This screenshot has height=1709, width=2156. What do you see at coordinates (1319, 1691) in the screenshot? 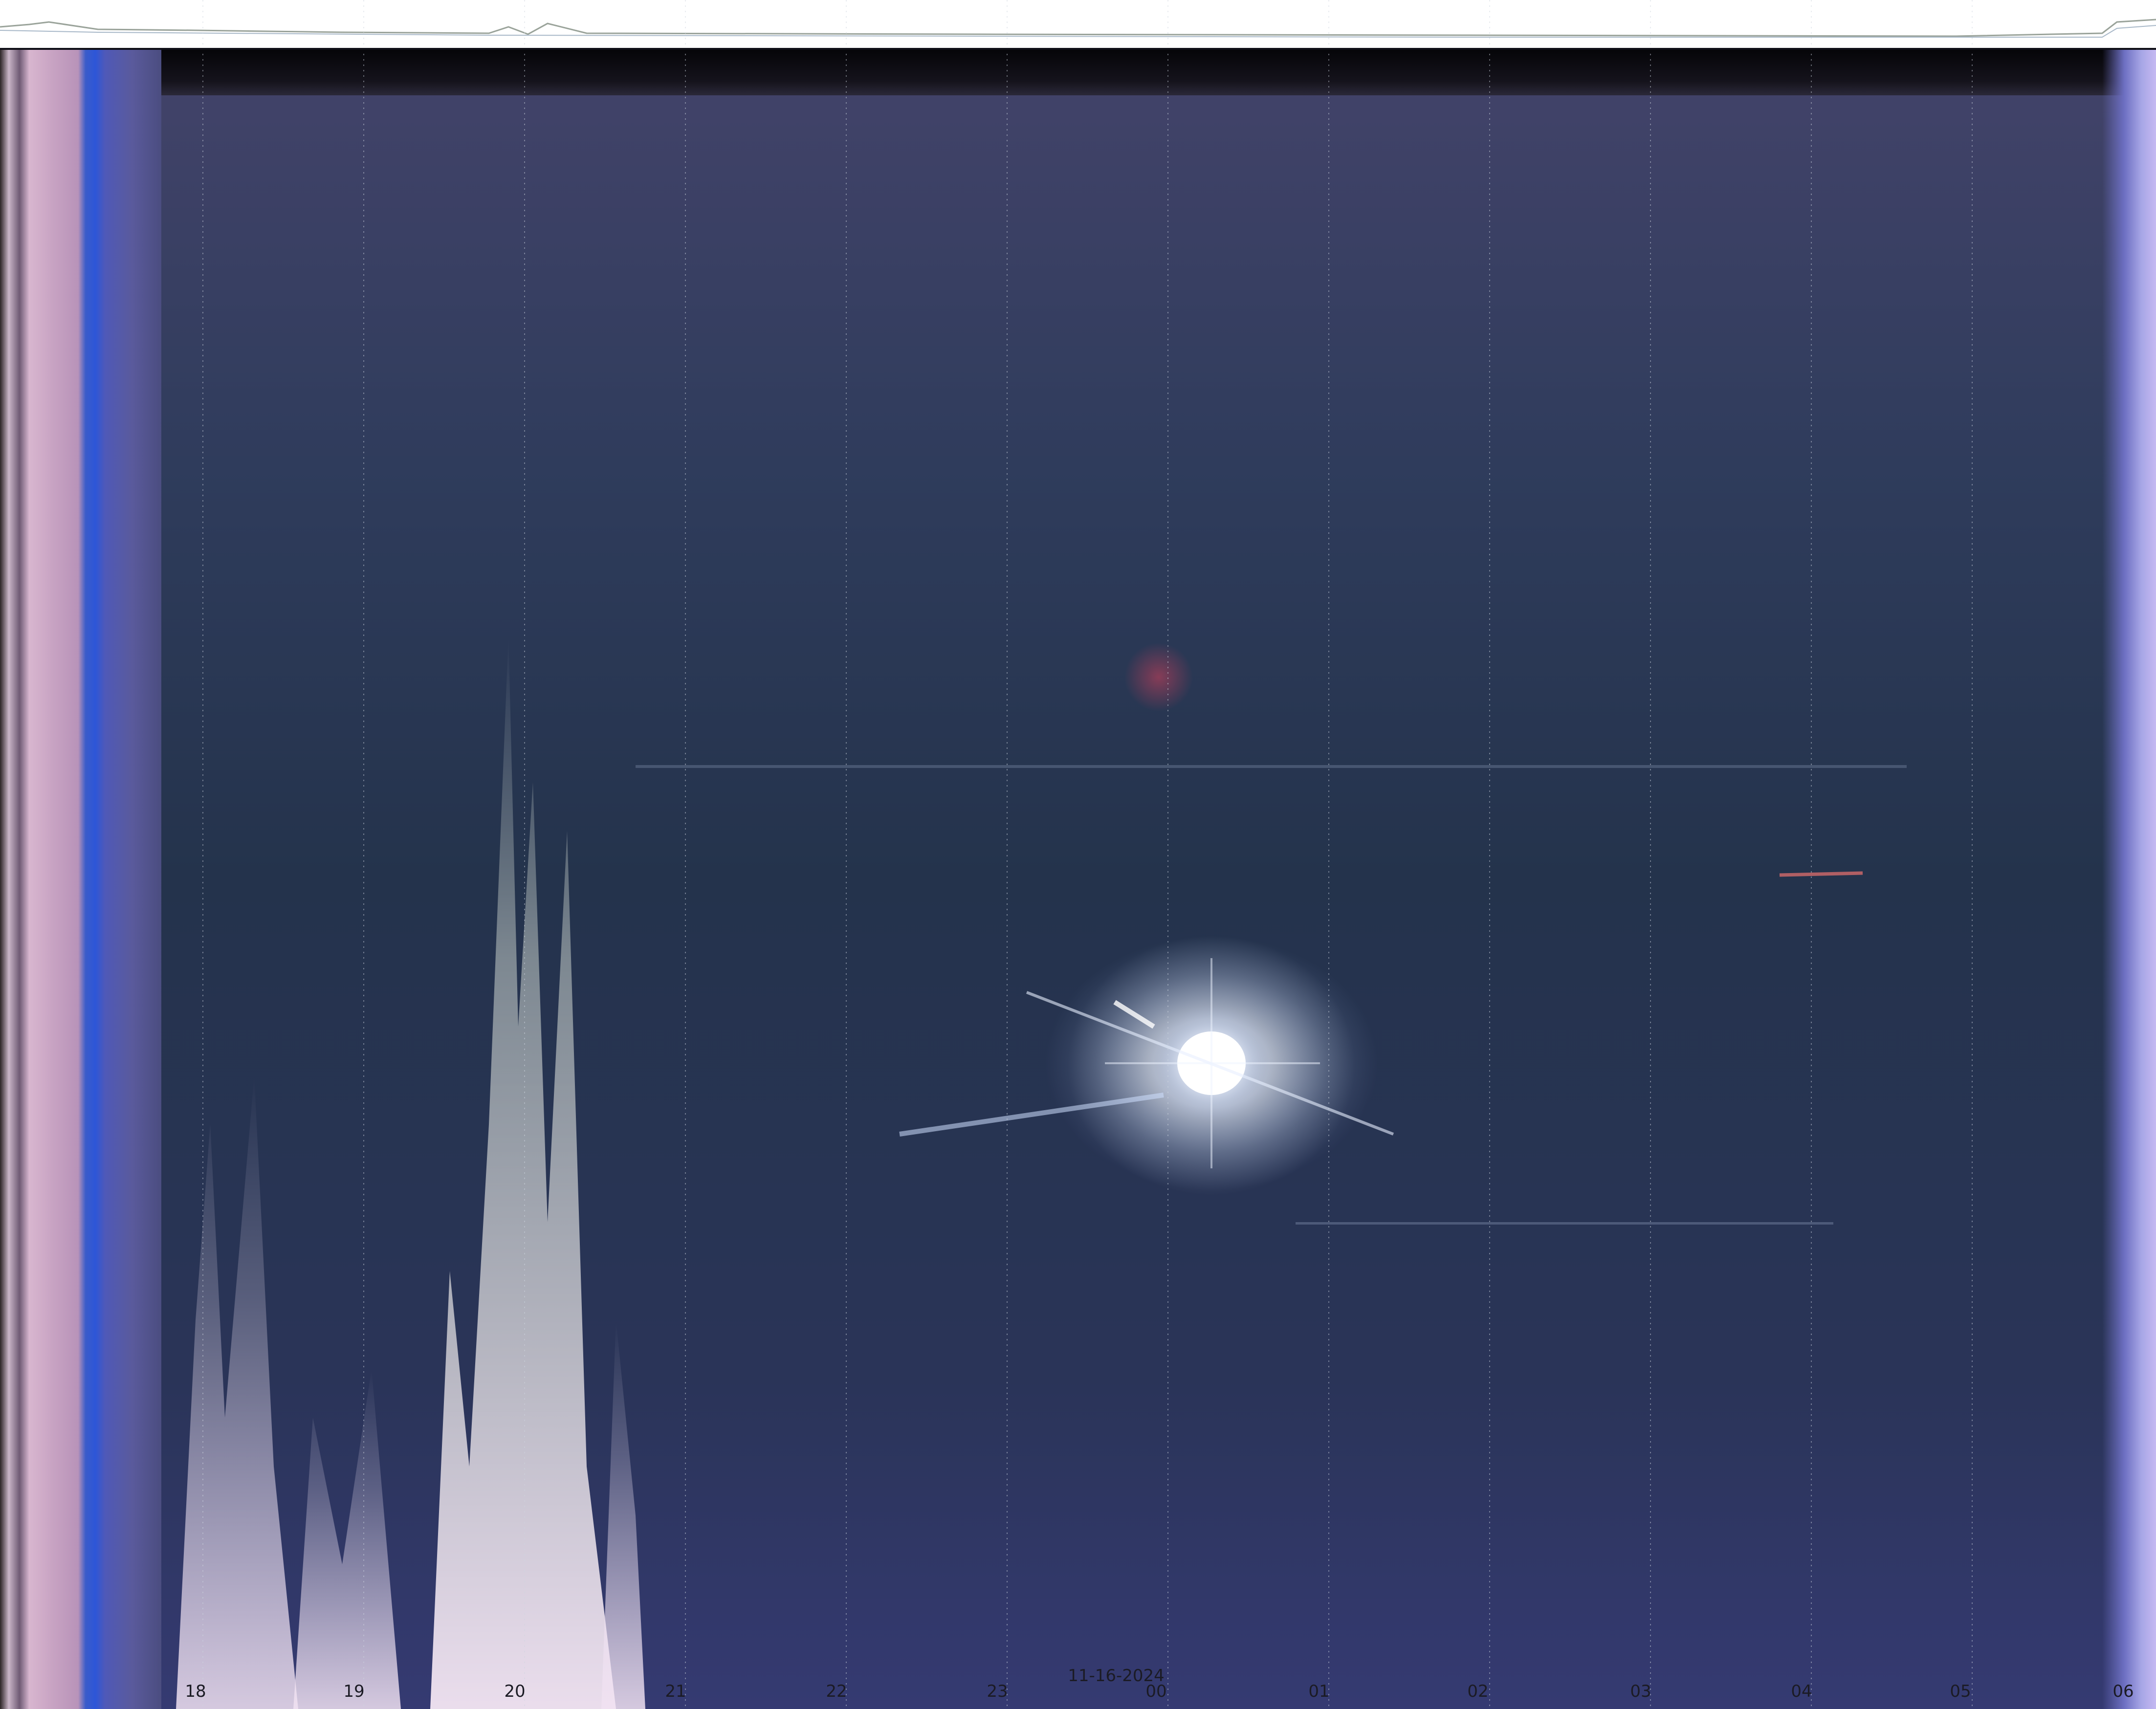
I see `hour-label-01: 01` at bounding box center [1319, 1691].